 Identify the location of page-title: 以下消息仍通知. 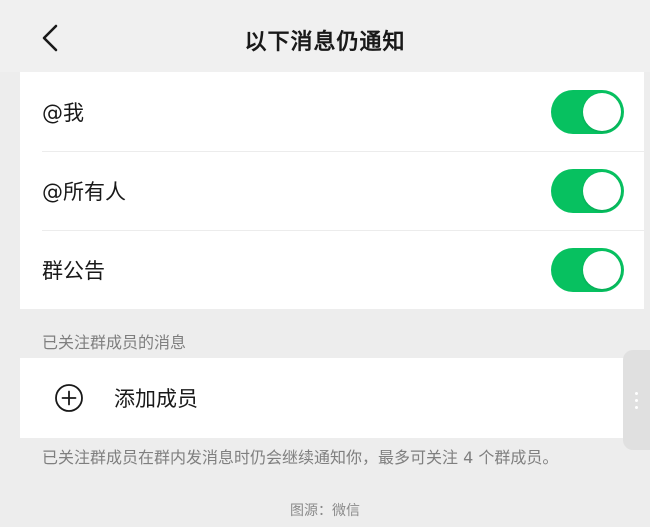
(325, 42).